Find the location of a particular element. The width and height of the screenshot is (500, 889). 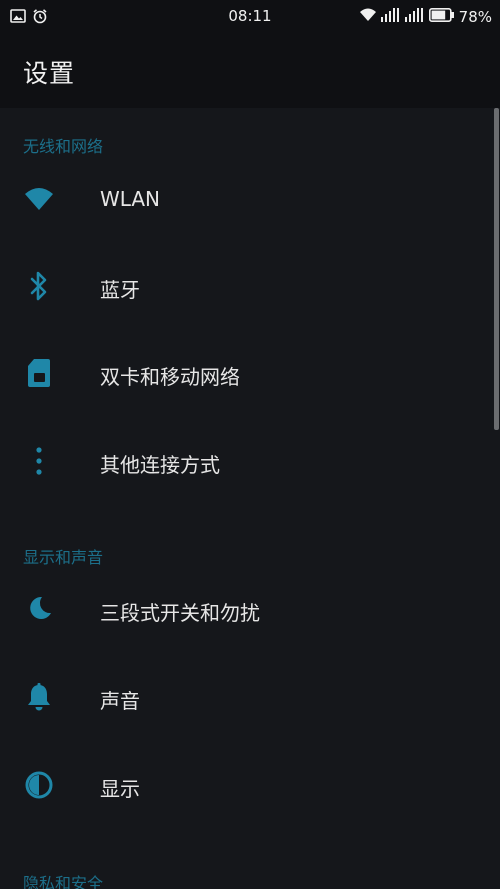

page-title: 设置 is located at coordinates (49, 73).